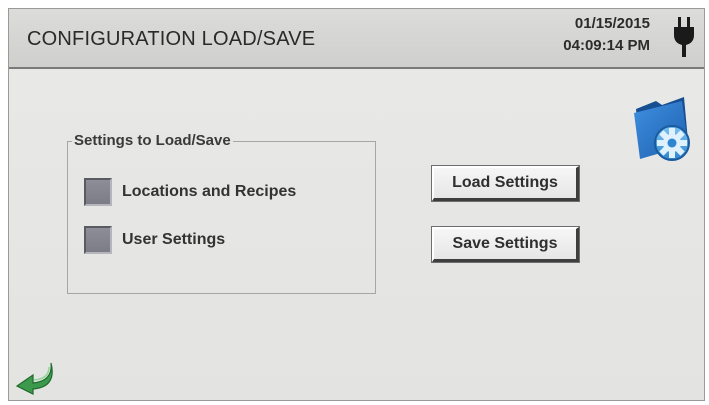 The width and height of the screenshot is (709, 405). Describe the element at coordinates (606, 35) in the screenshot. I see `clock: 01/15/2015 04:09:14 PM` at that location.